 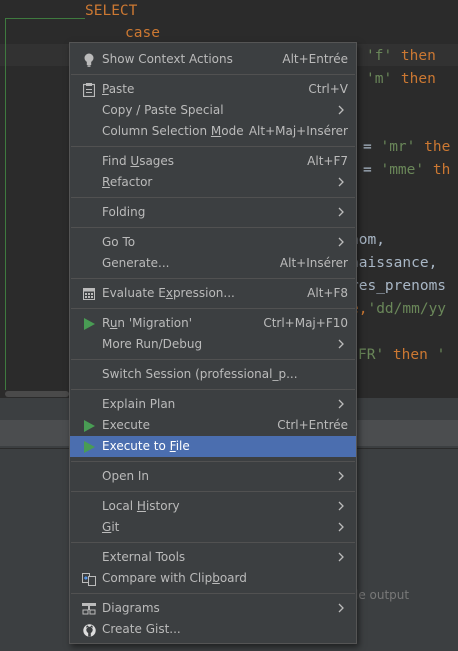 I want to click on menu-item-shortcut: Alt+F7, so click(x=327, y=161).